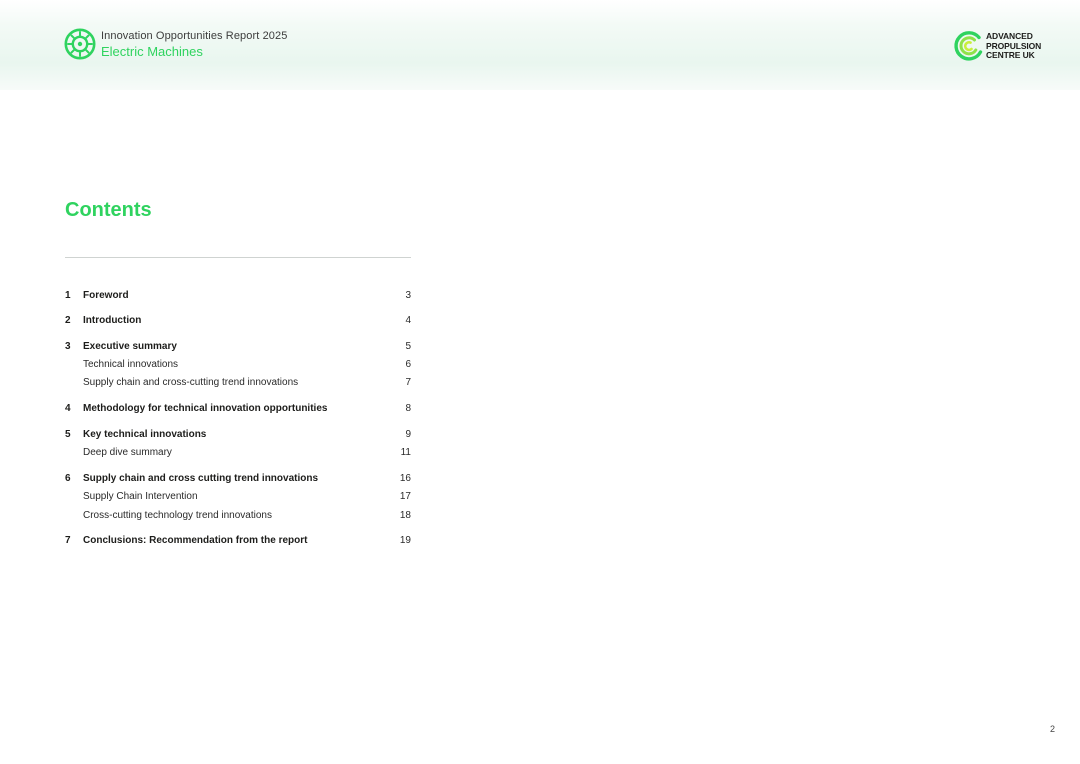  What do you see at coordinates (405, 452) in the screenshot?
I see `toc-subentry-page: 11` at bounding box center [405, 452].